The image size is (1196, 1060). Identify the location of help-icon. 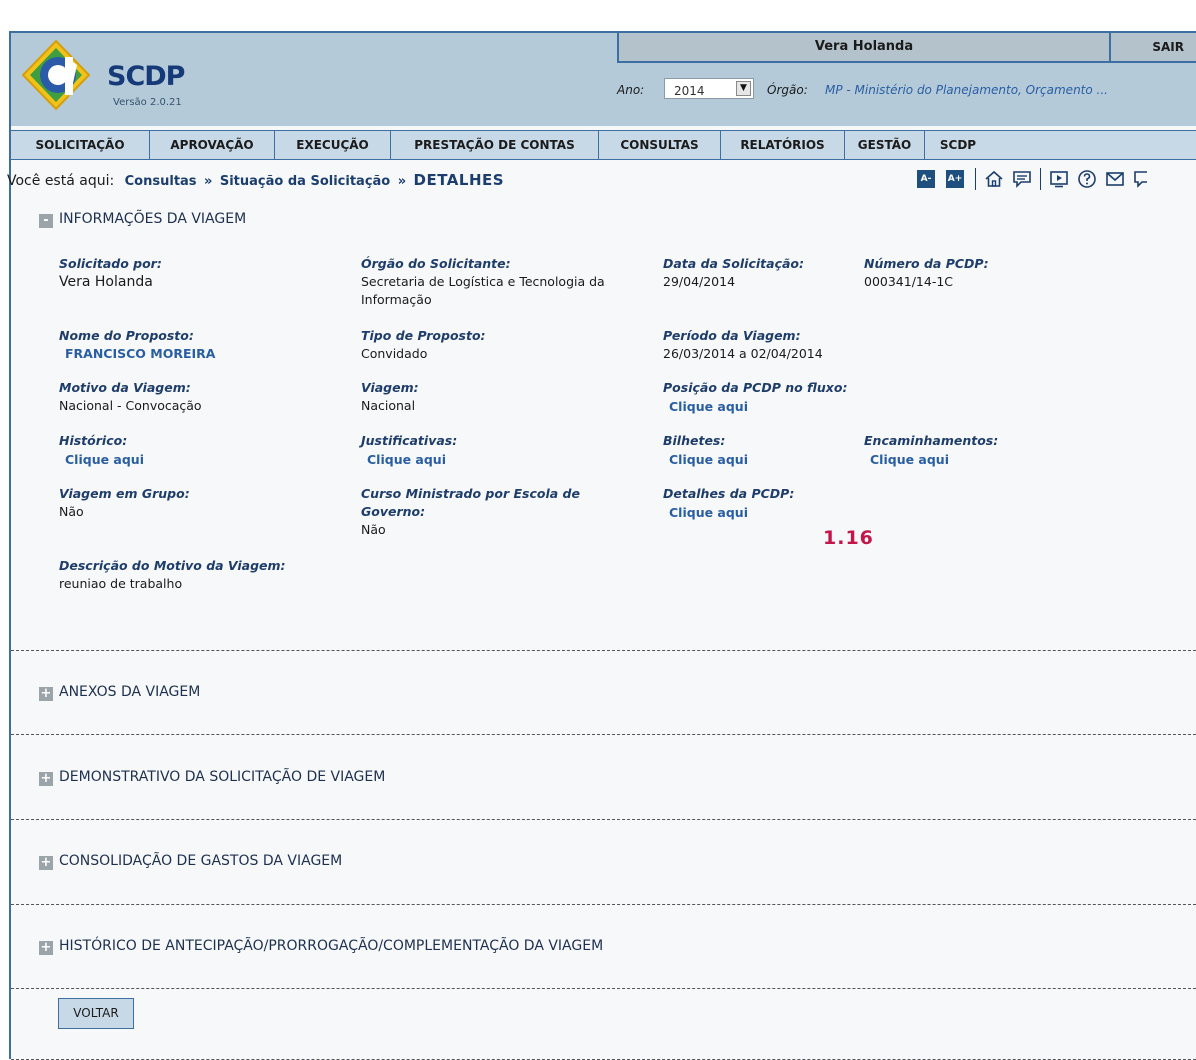
(1087, 179).